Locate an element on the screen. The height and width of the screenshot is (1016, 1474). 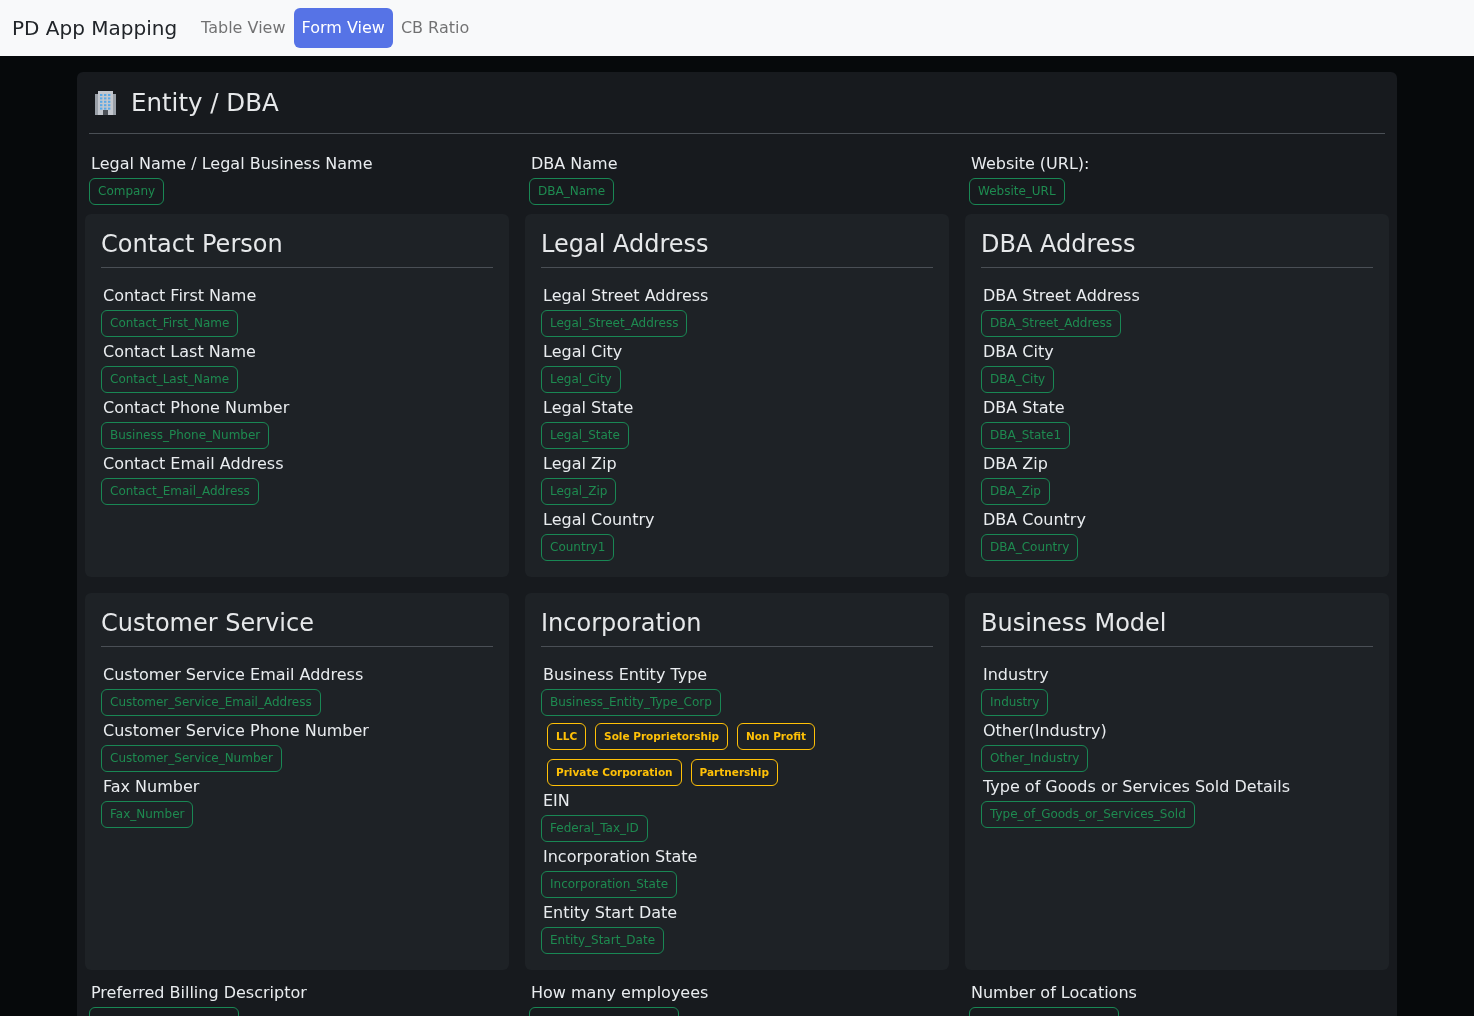
field-tag: DBA_Zip is located at coordinates (1015, 491).